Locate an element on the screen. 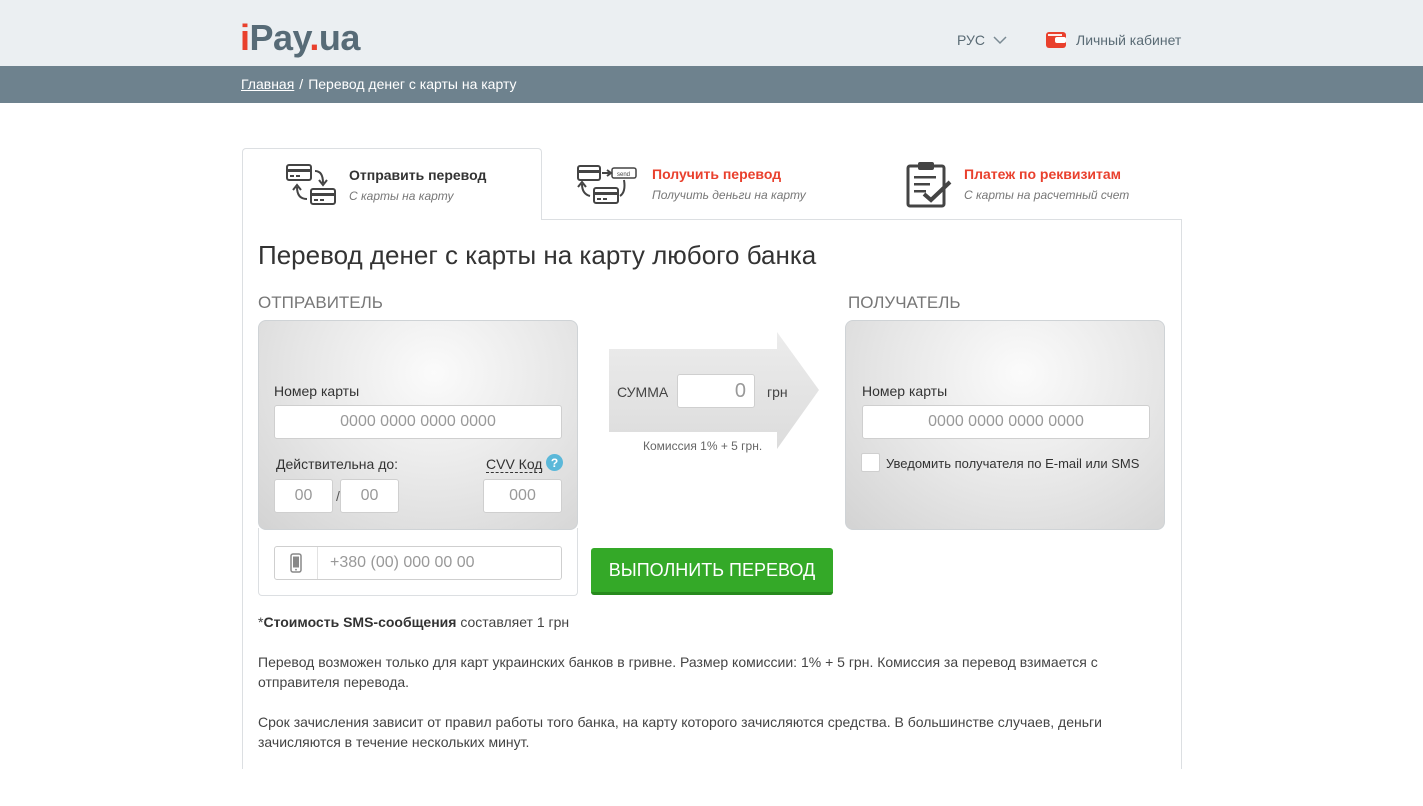  wallet-icon is located at coordinates (1056, 40).